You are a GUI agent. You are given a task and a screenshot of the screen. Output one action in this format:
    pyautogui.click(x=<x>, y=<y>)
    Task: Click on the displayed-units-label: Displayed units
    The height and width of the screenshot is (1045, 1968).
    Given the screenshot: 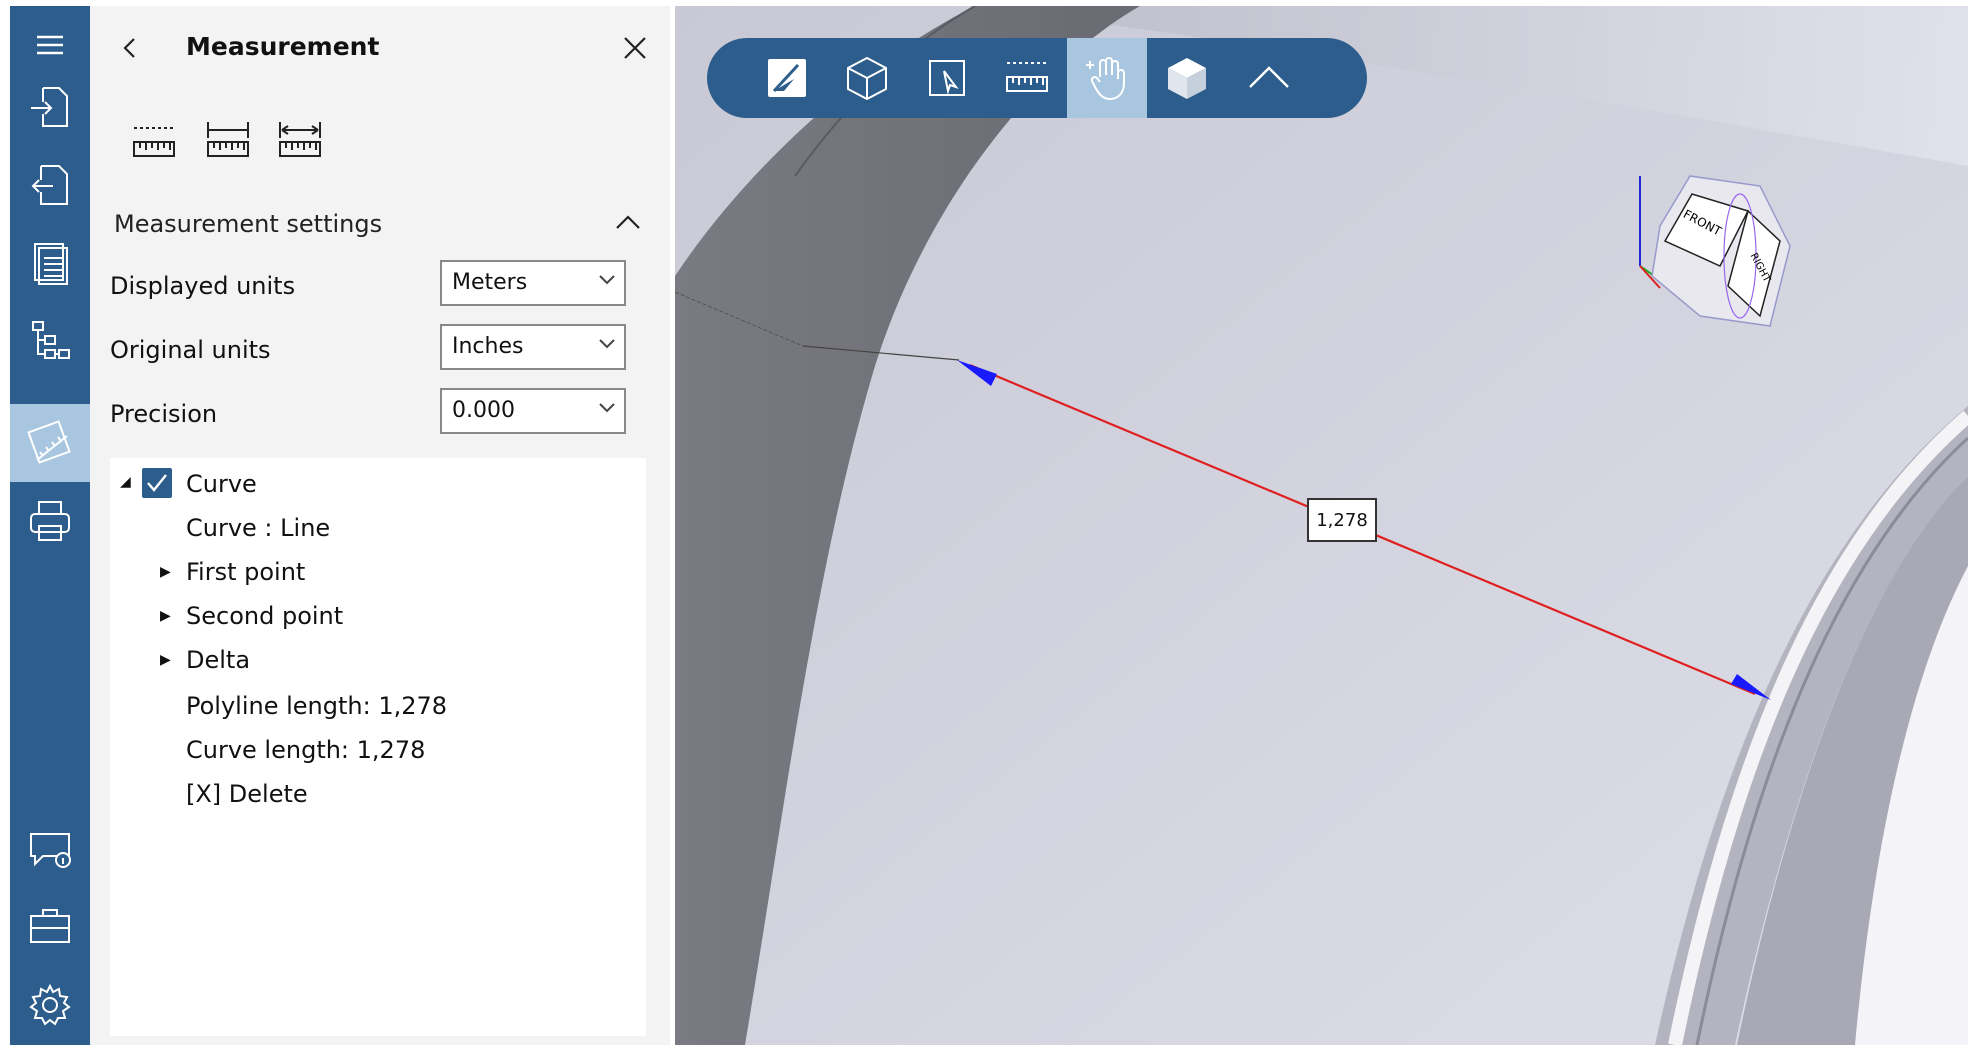 What is the action you would take?
    pyautogui.click(x=203, y=286)
    